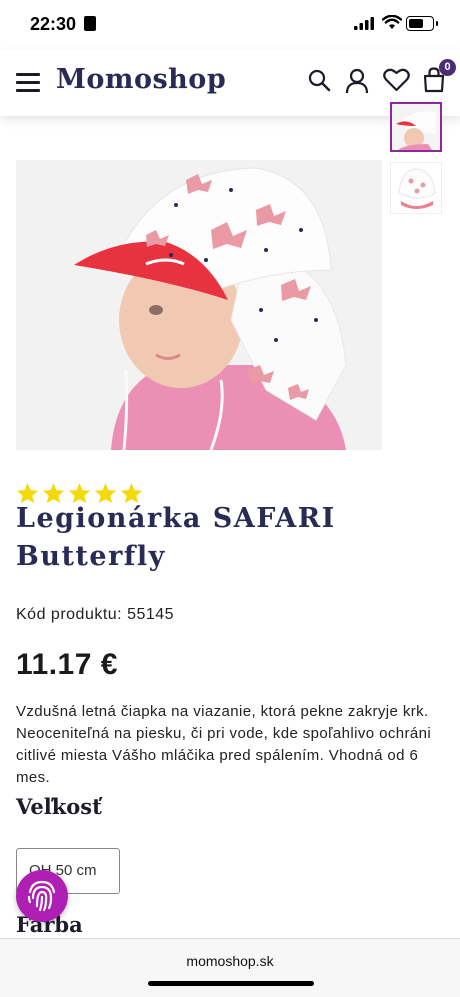 This screenshot has width=460, height=997. I want to click on browser-url-bar: momoshop.sk, so click(230, 967).